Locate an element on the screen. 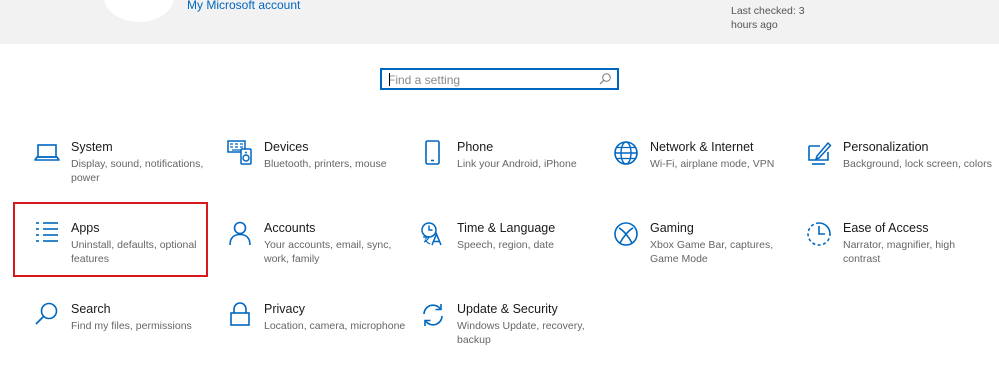  tile-devices: Devices Bluetooth, printers, mouse is located at coordinates (322, 176).